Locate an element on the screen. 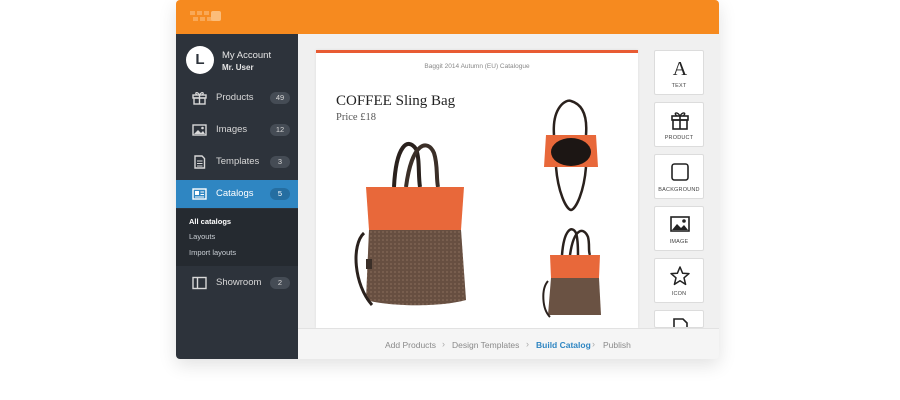 Image resolution: width=900 pixels, height=400 pixels. svg-text: A is located at coordinates (680, 68).